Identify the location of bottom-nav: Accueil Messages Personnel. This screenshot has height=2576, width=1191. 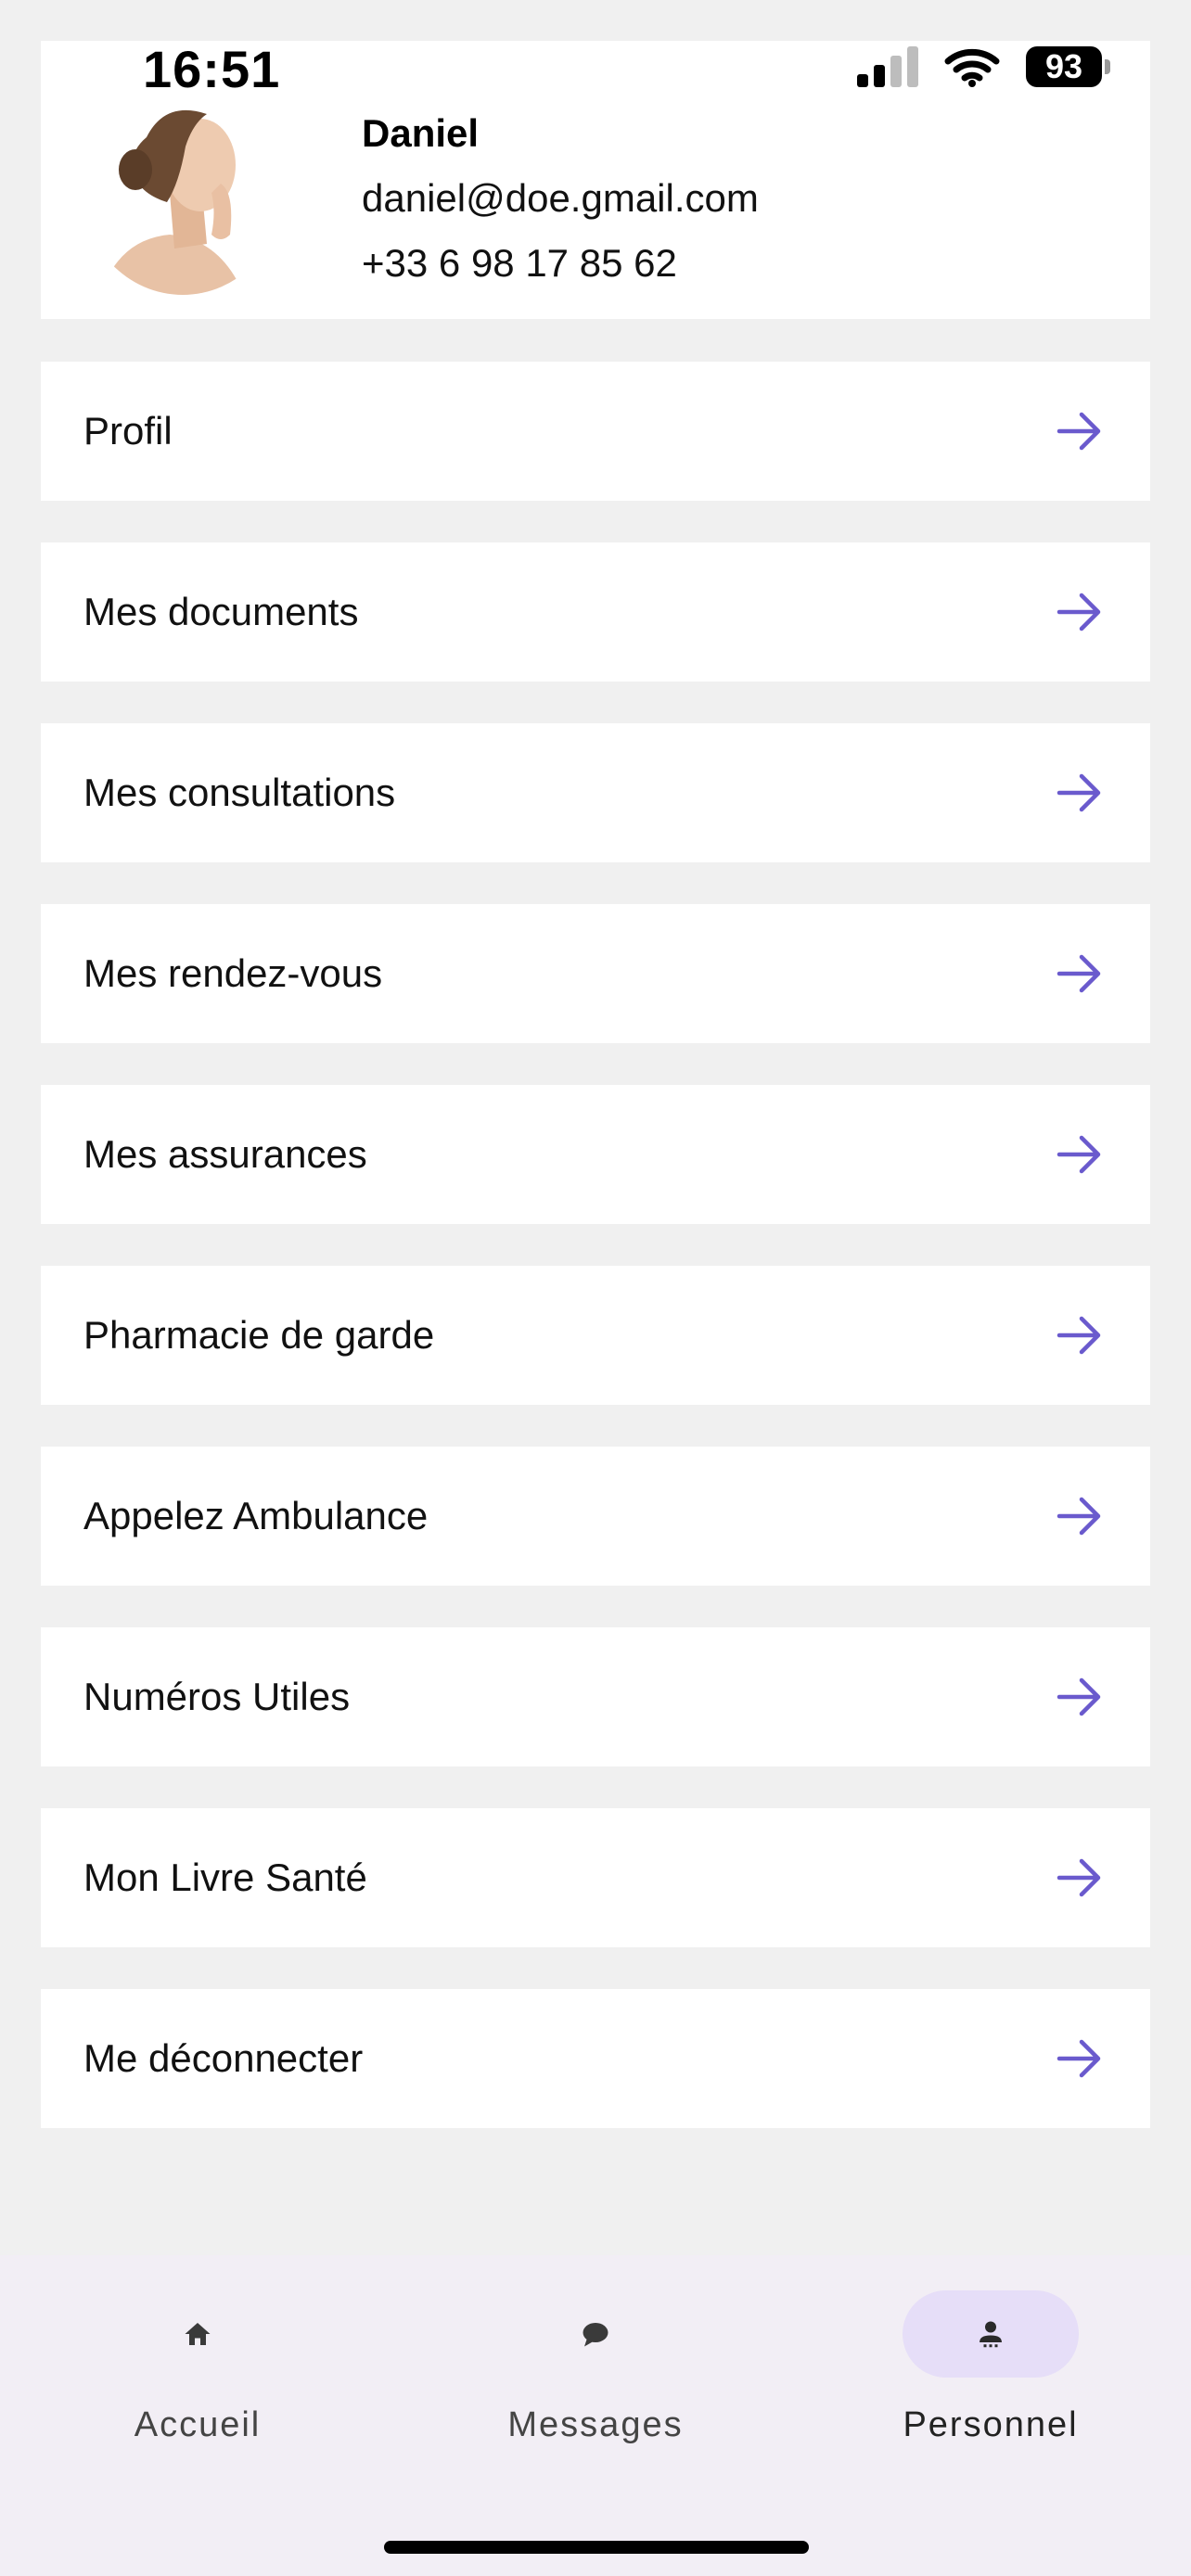
(595, 2415).